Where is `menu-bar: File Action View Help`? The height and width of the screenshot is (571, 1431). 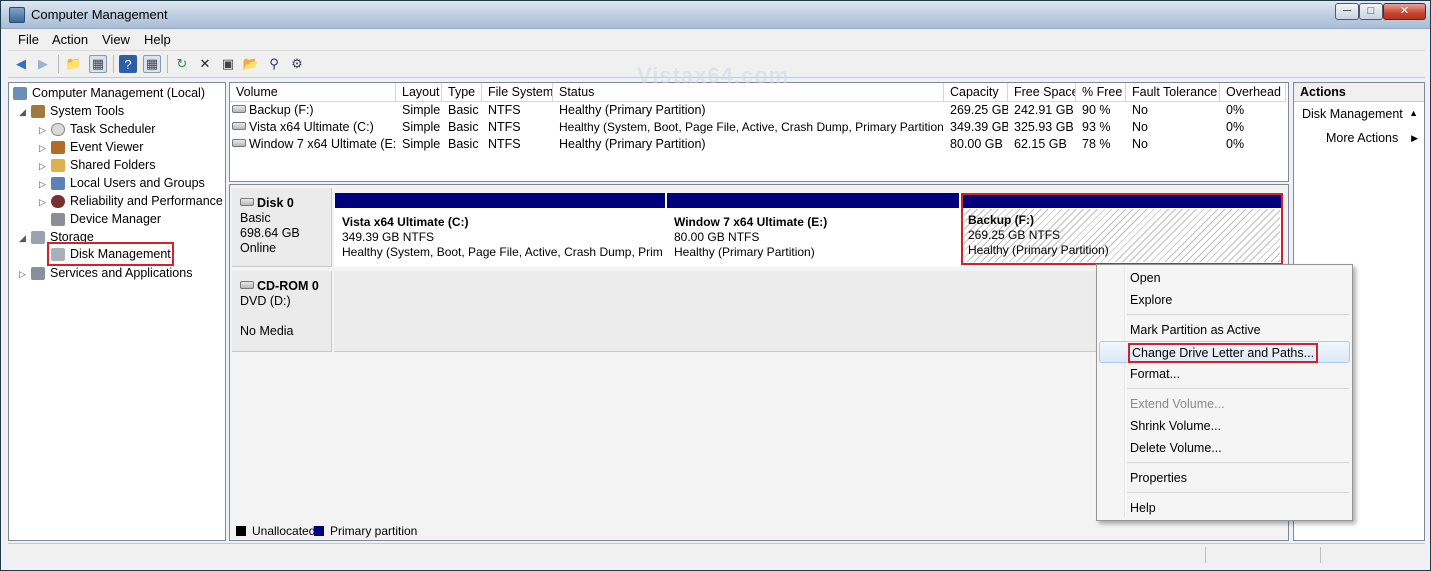
menu-bar: File Action View Help is located at coordinates (716, 40).